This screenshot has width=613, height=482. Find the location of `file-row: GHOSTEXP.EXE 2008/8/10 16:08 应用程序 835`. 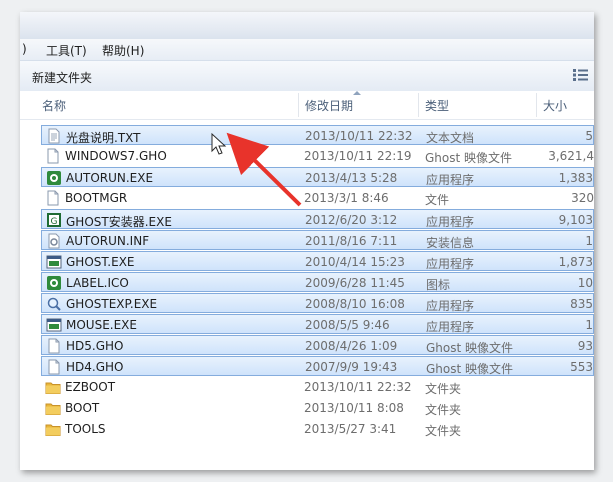

file-row: GHOSTEXP.EXE 2008/8/10 16:08 应用程序 835 is located at coordinates (317, 303).